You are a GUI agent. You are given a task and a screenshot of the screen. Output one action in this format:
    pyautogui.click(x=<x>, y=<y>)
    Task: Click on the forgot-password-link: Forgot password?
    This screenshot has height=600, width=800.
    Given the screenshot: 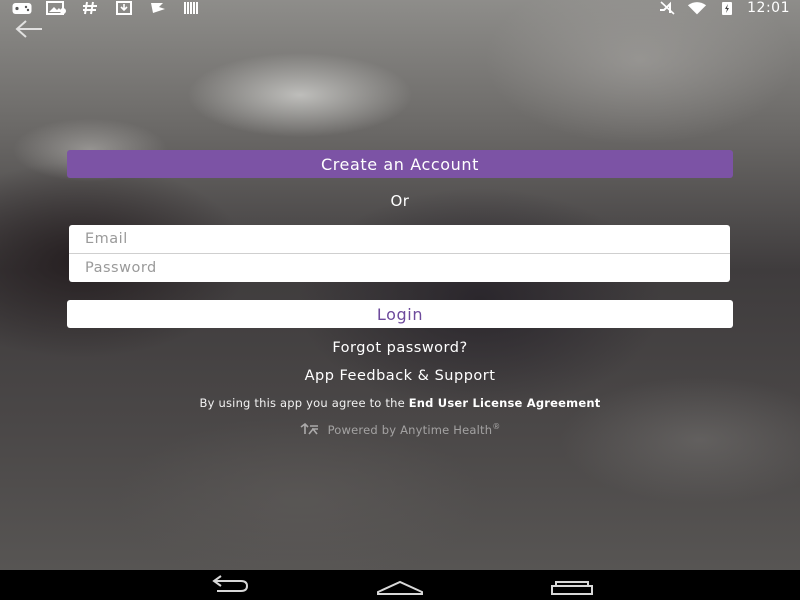 What is the action you would take?
    pyautogui.click(x=400, y=348)
    